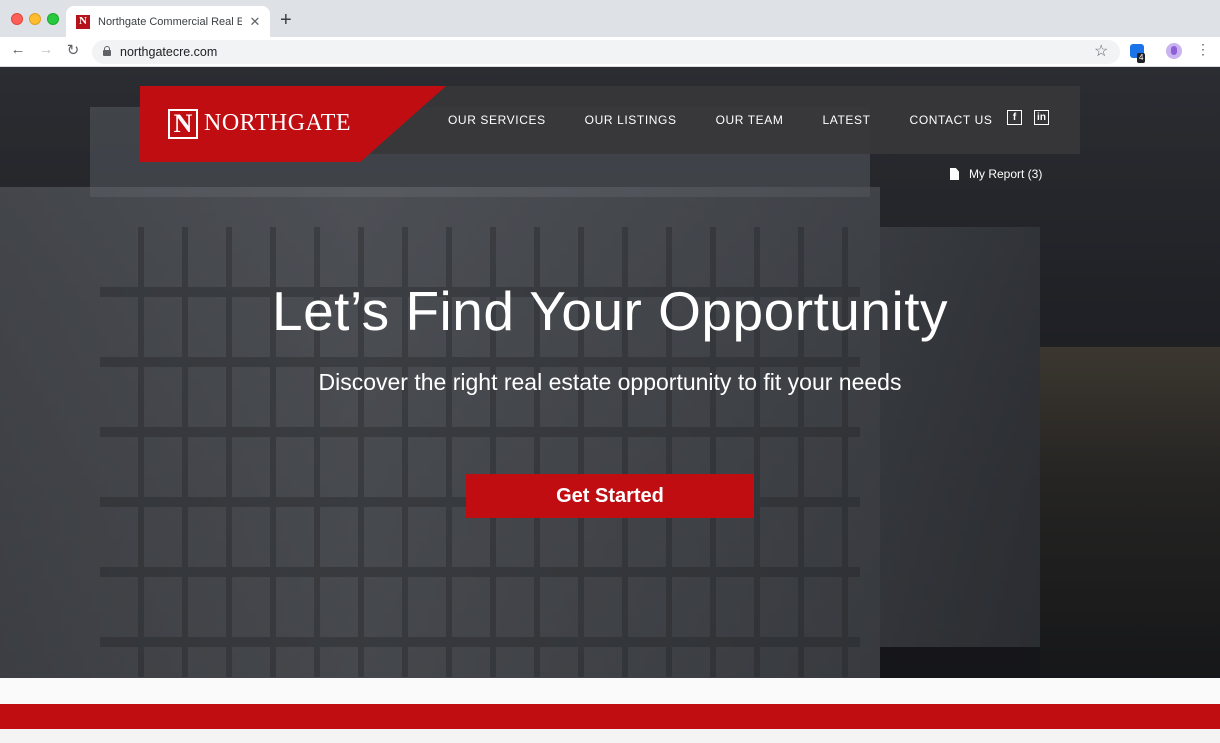 The height and width of the screenshot is (743, 1220). I want to click on hero-headline: Let’s Find Your Opportunity, so click(610, 311).